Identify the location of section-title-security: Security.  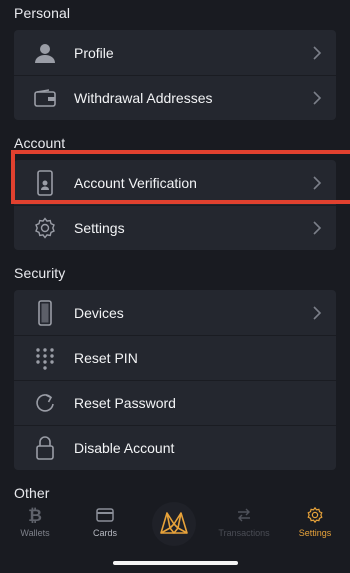
(40, 273).